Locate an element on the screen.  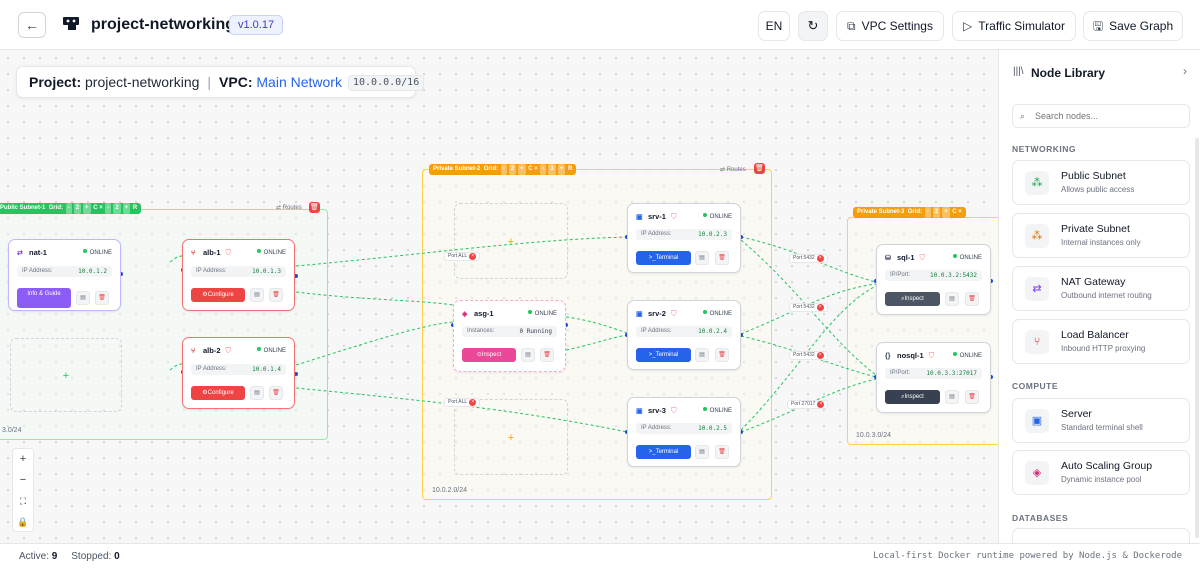
zoom-controls: + − ⛶ 🔒 is located at coordinates (23, 490).